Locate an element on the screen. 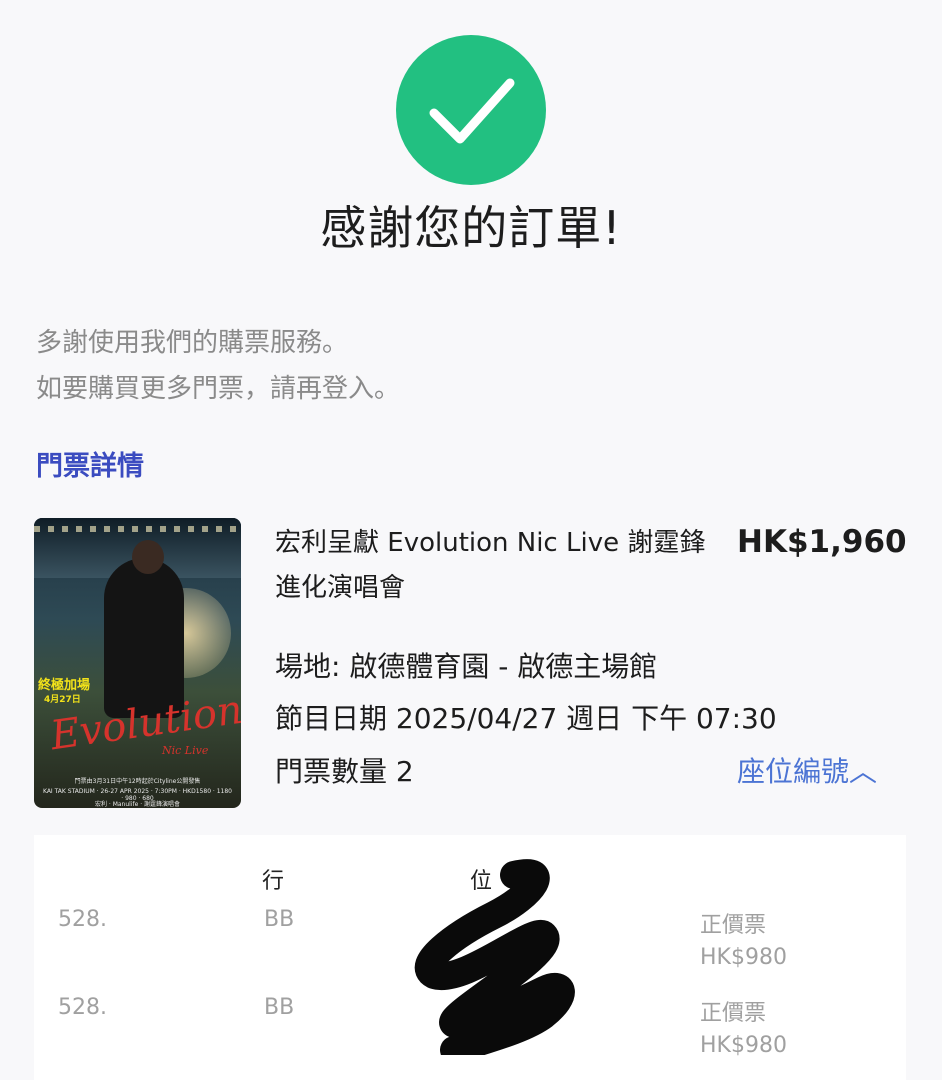 This screenshot has width=942, height=1080. event-name: 宏利呈獻 Evolution Nic Live 謝霆鋒進化演唱會 is located at coordinates (490, 565).